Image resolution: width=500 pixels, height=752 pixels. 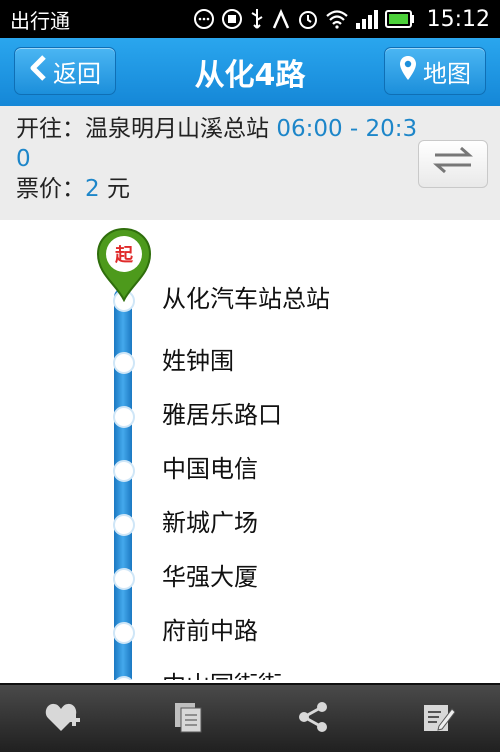 I want to click on stop-name: 中山园街街, so click(x=222, y=673).